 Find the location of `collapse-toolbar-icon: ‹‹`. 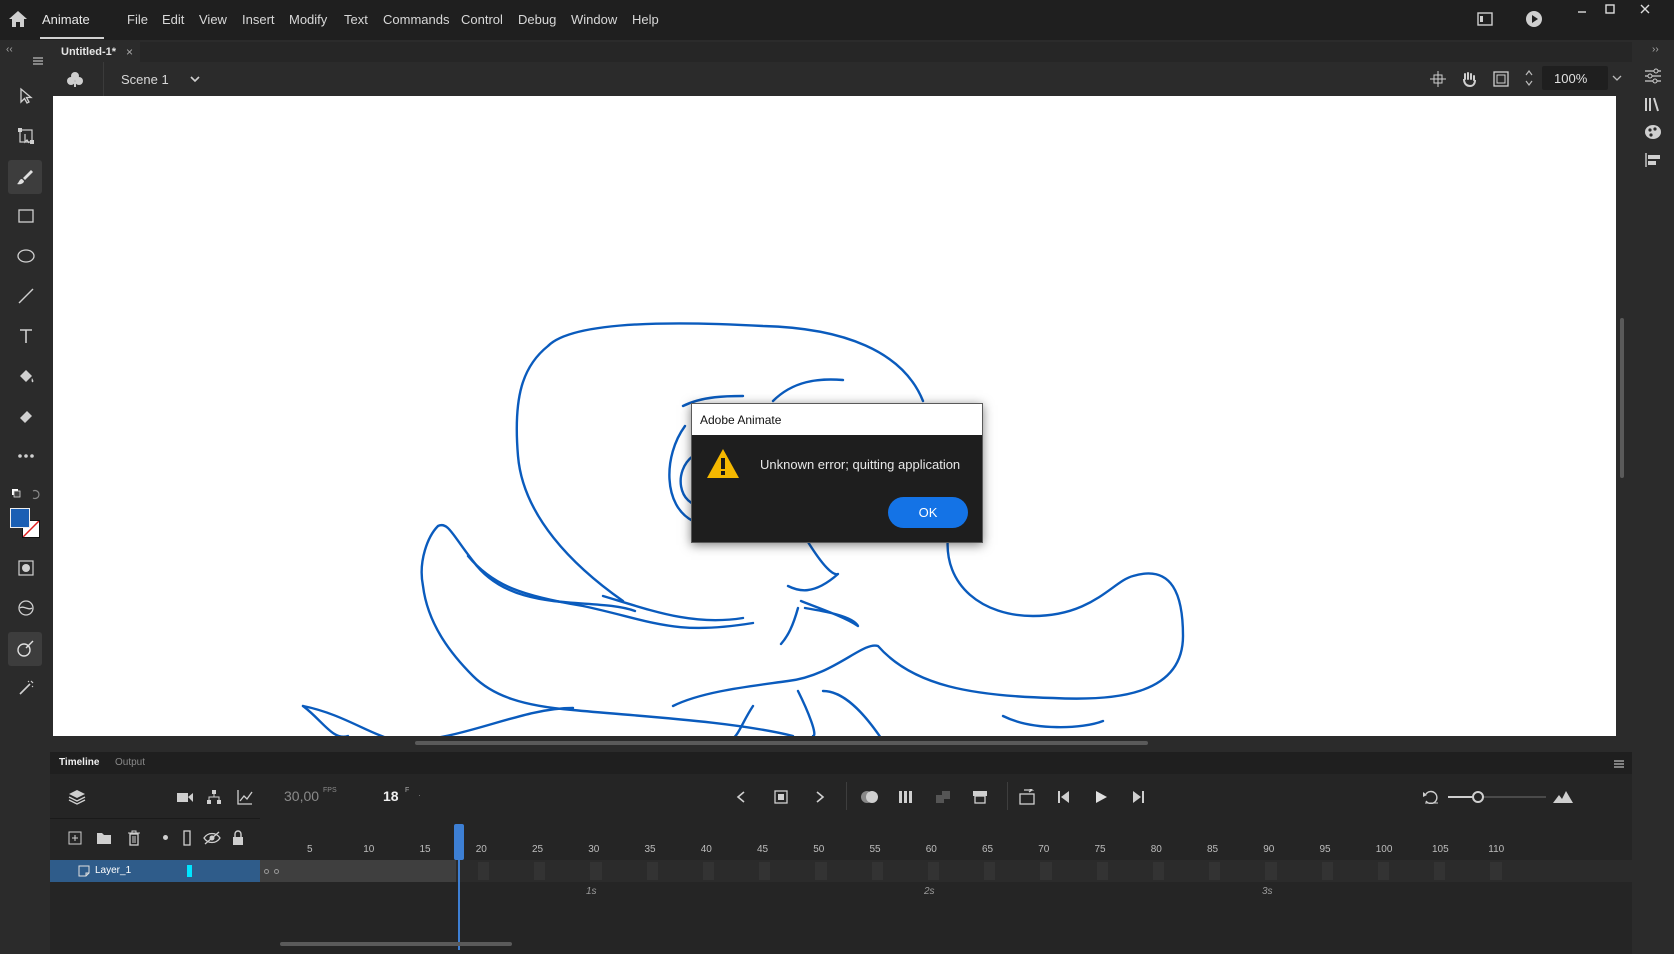

collapse-toolbar-icon: ‹‹ is located at coordinates (9, 49).